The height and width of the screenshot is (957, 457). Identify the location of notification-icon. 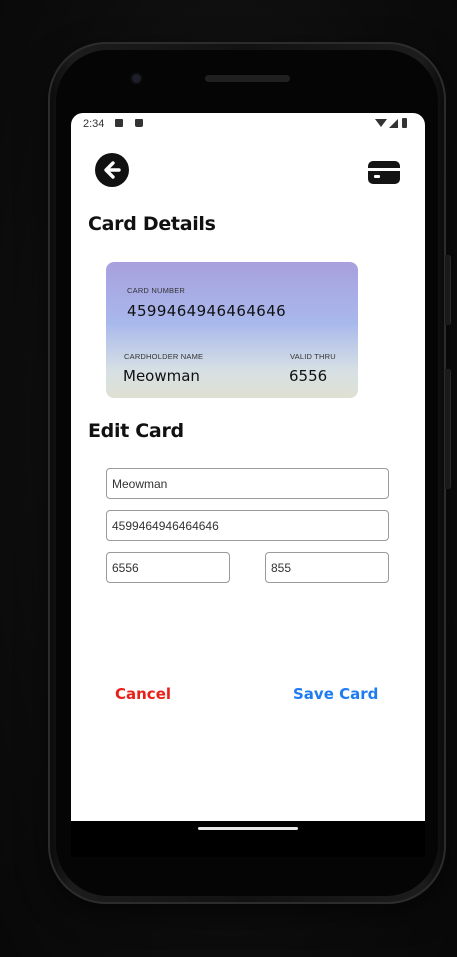
(119, 123).